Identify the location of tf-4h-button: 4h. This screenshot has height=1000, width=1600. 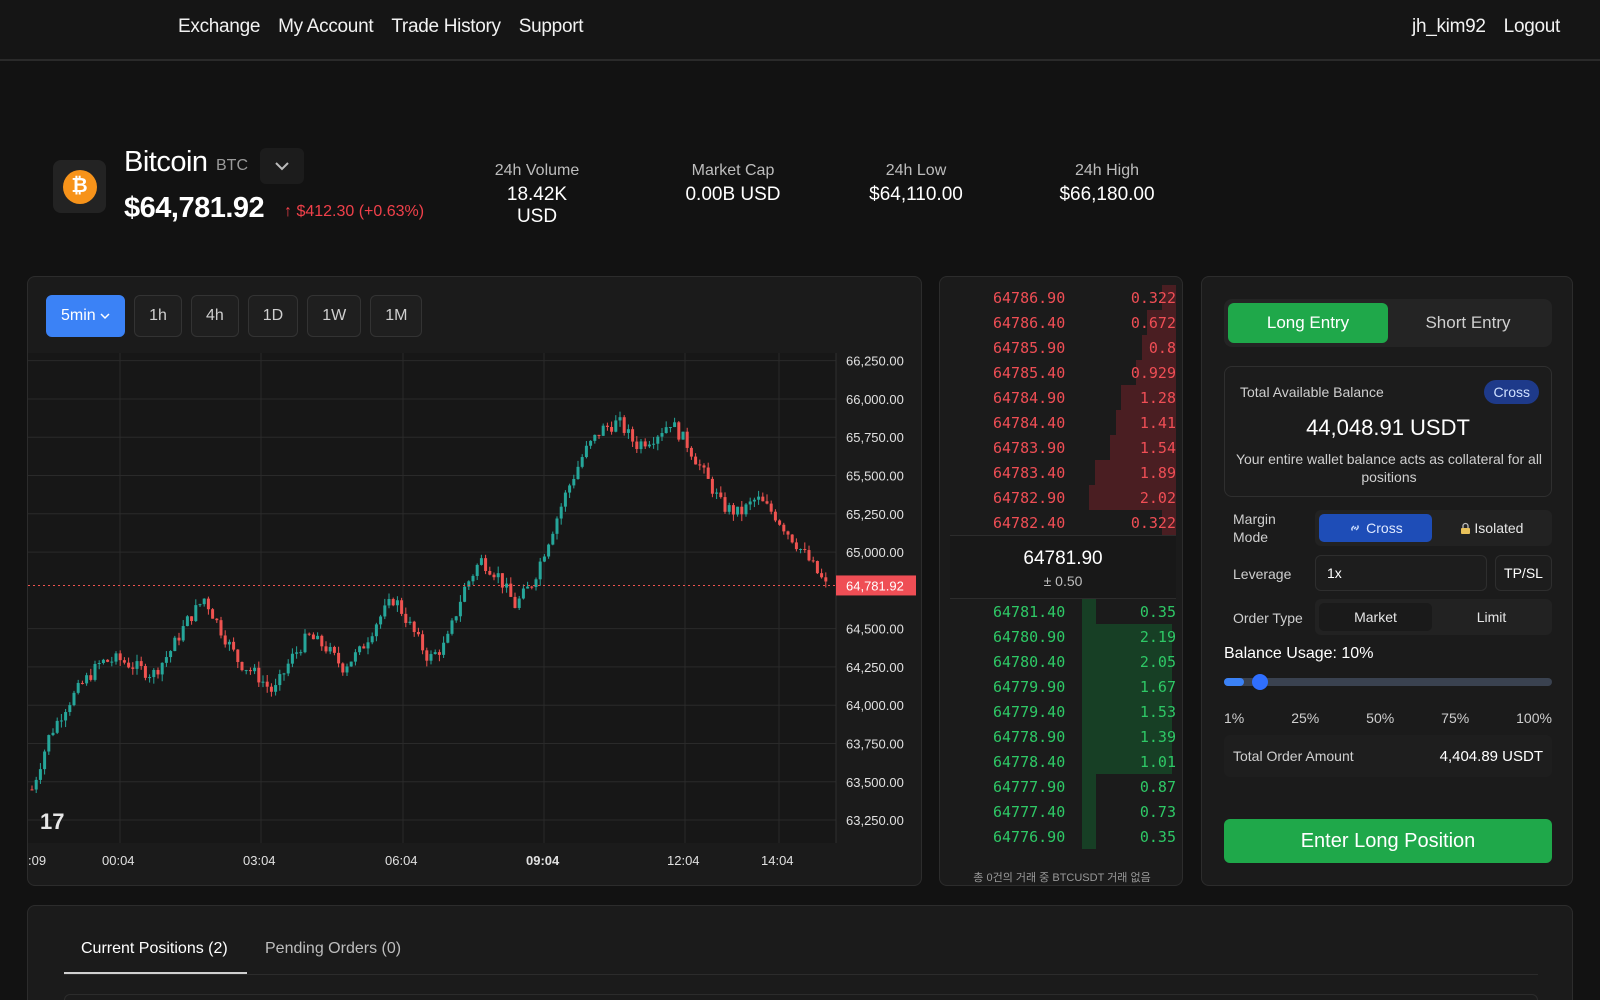
(214, 316).